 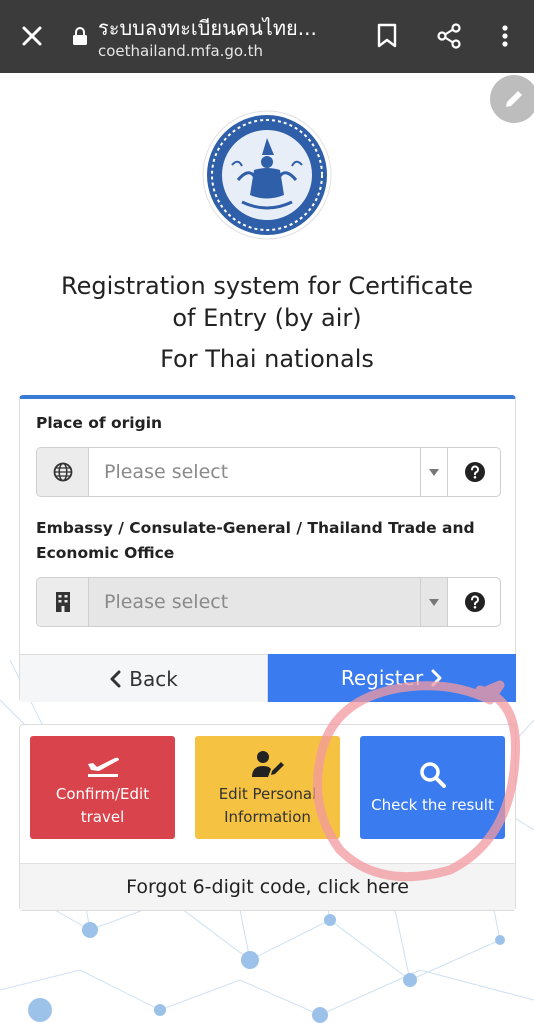 I want to click on register-button-label: Register, so click(x=382, y=678).